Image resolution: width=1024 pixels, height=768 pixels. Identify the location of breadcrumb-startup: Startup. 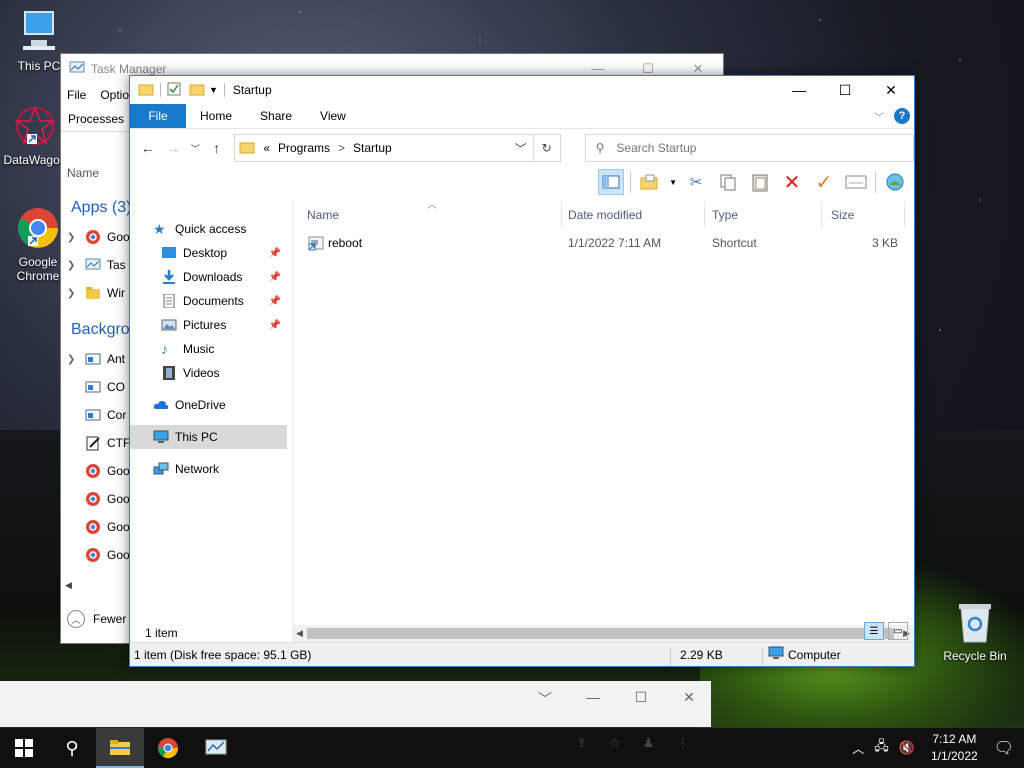
(372, 148).